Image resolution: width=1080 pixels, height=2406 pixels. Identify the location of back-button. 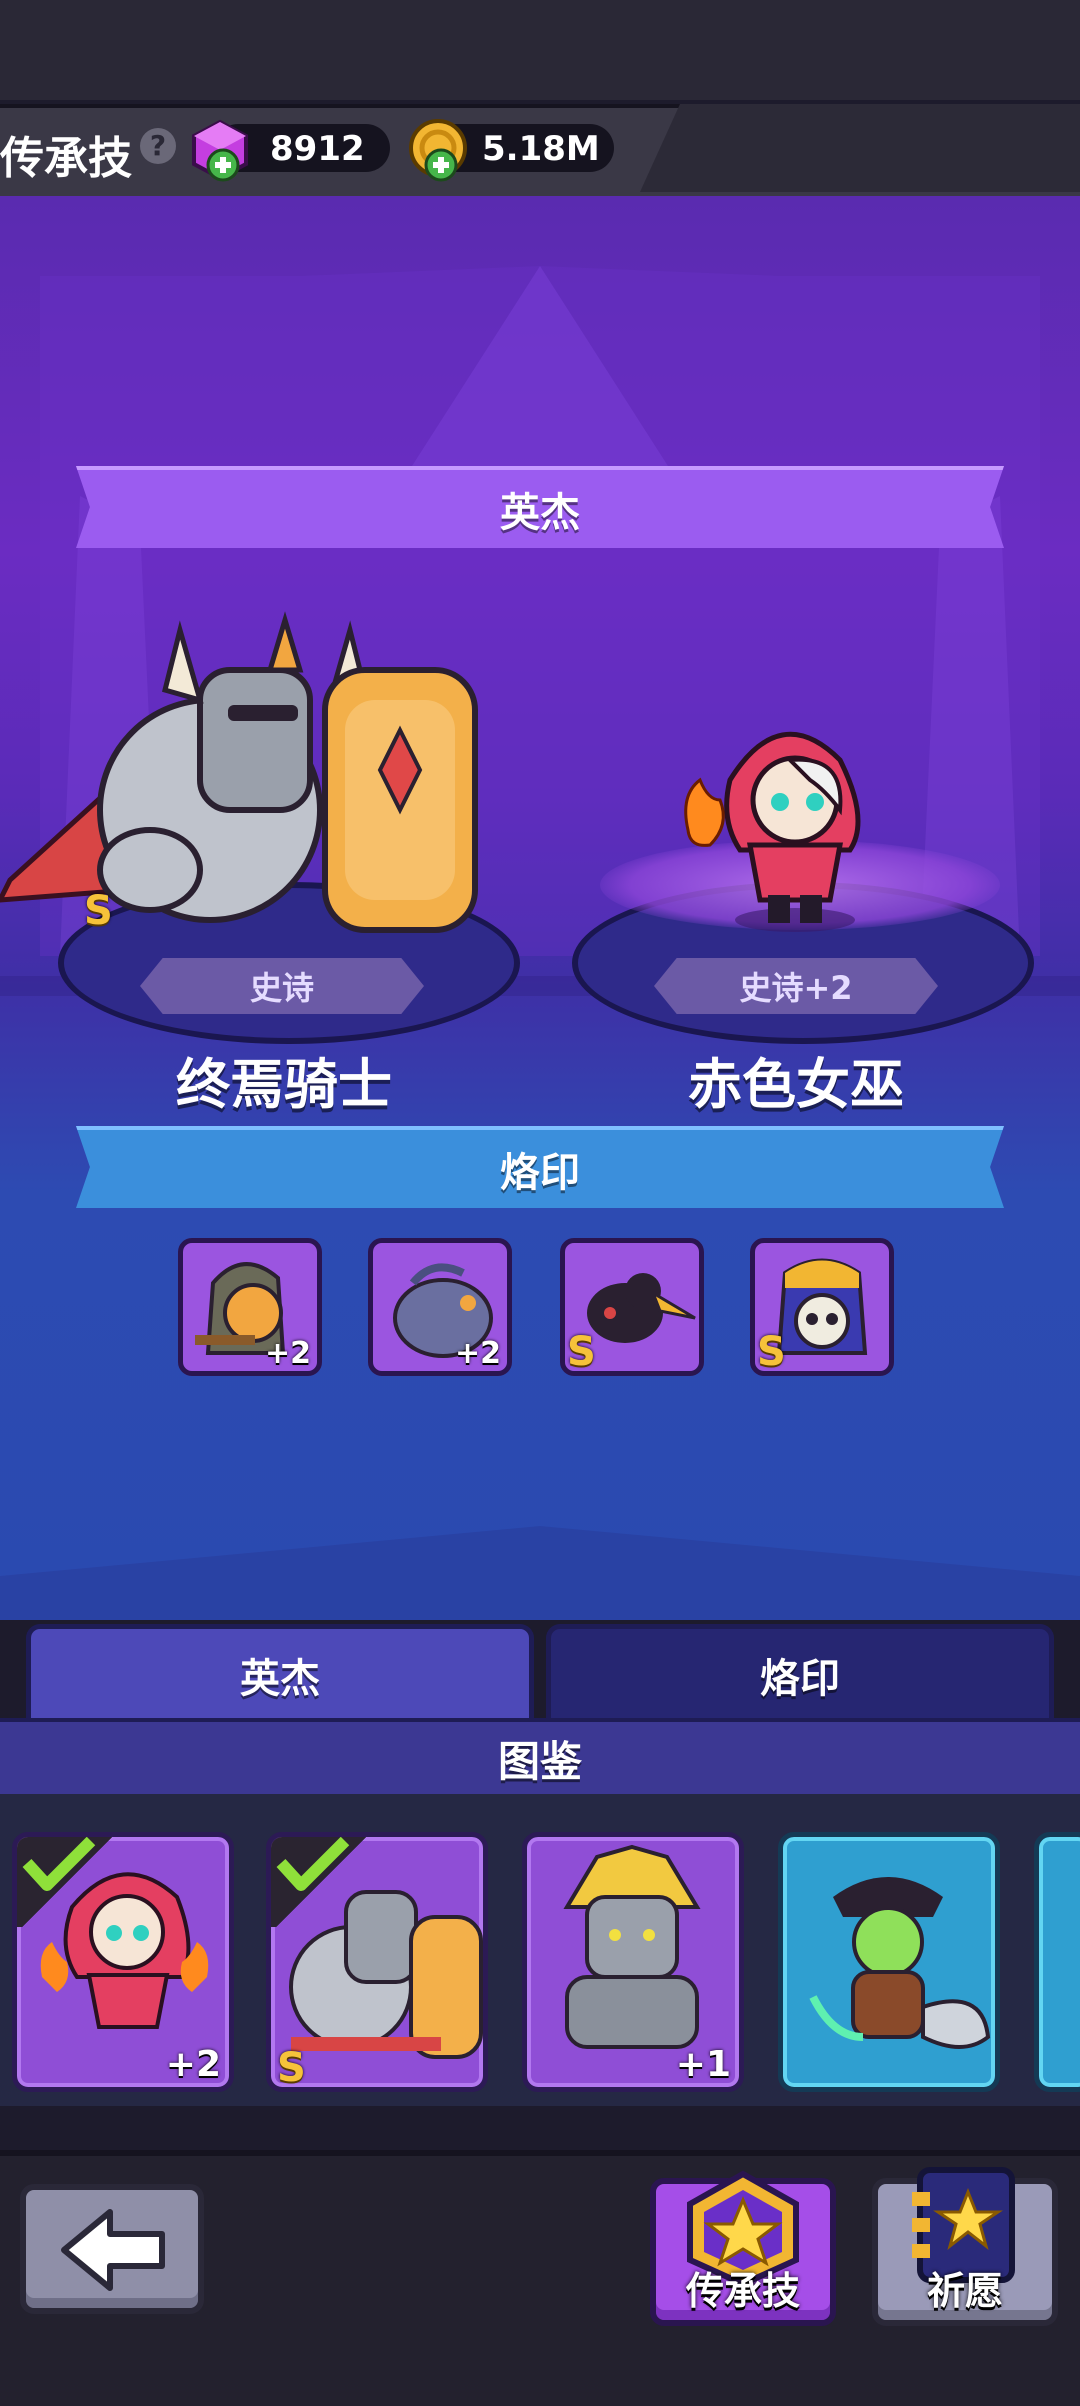
(112, 2249).